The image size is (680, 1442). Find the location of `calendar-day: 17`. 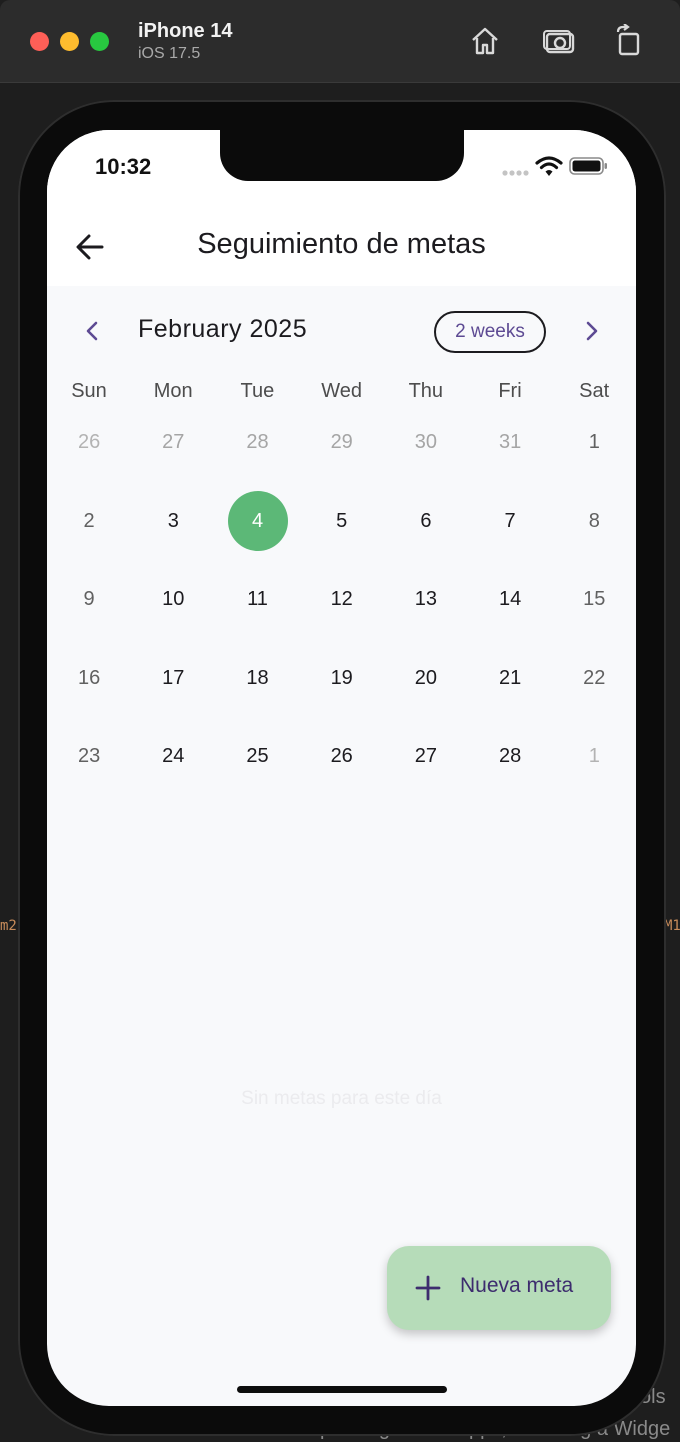

calendar-day: 17 is located at coordinates (173, 678).